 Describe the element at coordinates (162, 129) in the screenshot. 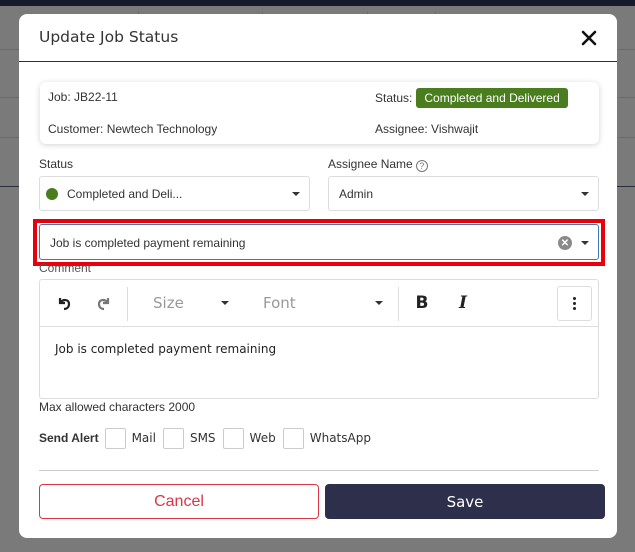

I see `customer-value: Newtech Technology` at that location.